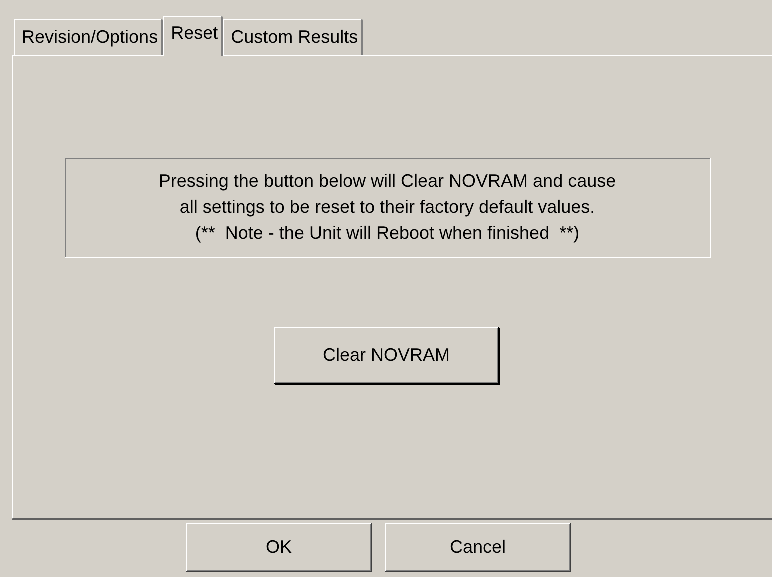 The image size is (772, 577). I want to click on tab: Custom Results, so click(293, 37).